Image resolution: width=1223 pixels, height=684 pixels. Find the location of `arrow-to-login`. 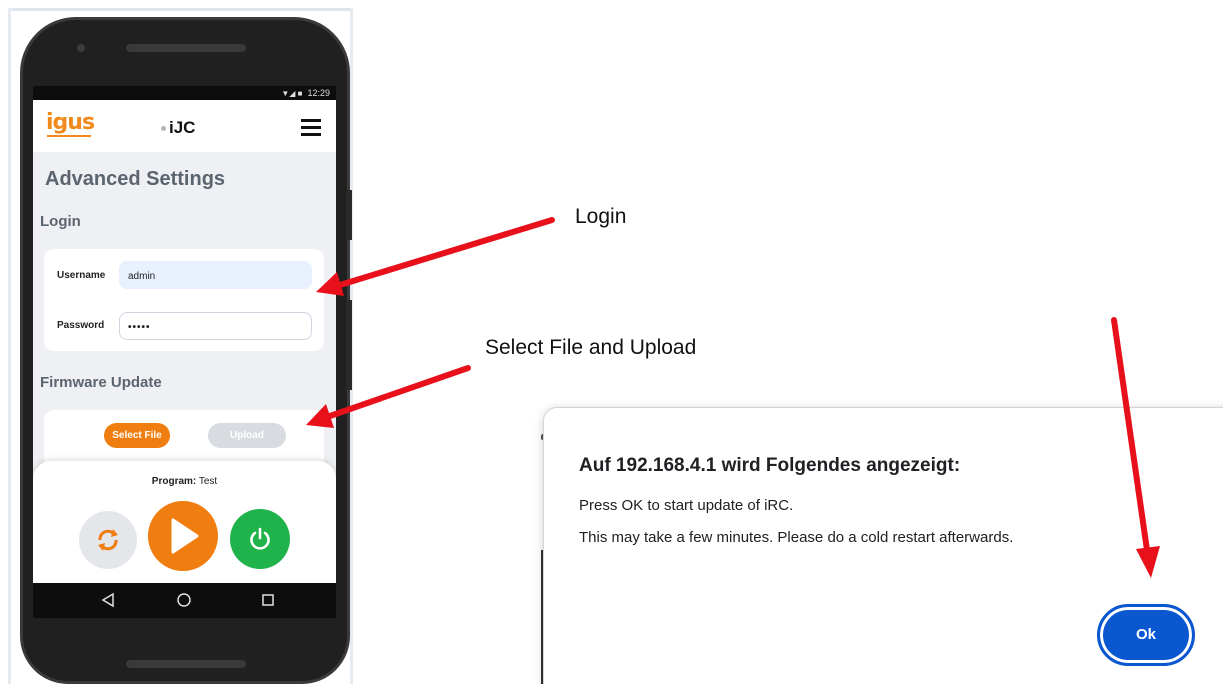

arrow-to-login is located at coordinates (435, 256).